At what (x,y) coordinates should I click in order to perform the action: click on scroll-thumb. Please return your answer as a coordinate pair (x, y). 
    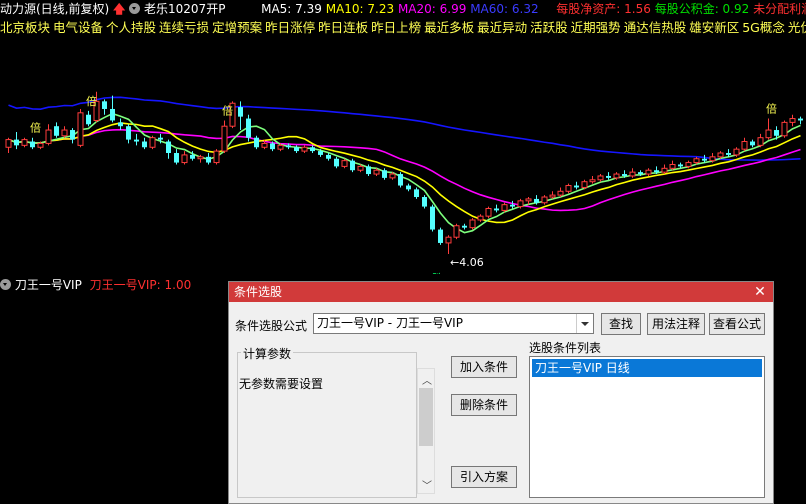
    Looking at the image, I should click on (426, 417).